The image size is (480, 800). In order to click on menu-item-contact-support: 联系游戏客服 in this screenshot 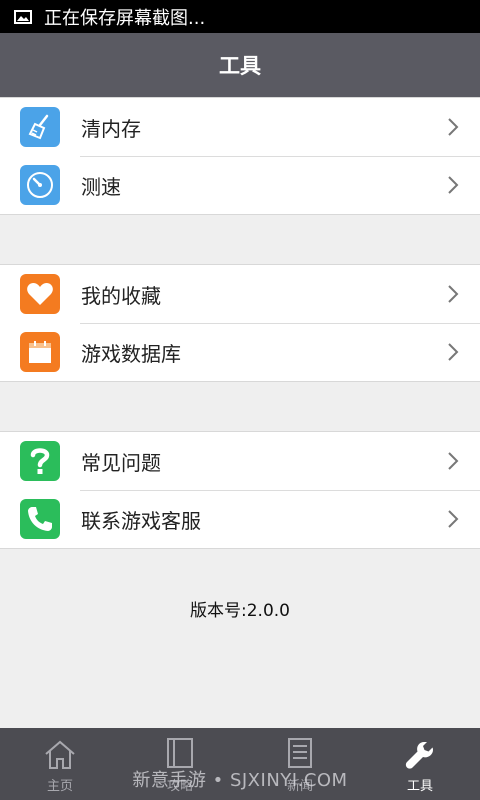, I will do `click(240, 519)`.